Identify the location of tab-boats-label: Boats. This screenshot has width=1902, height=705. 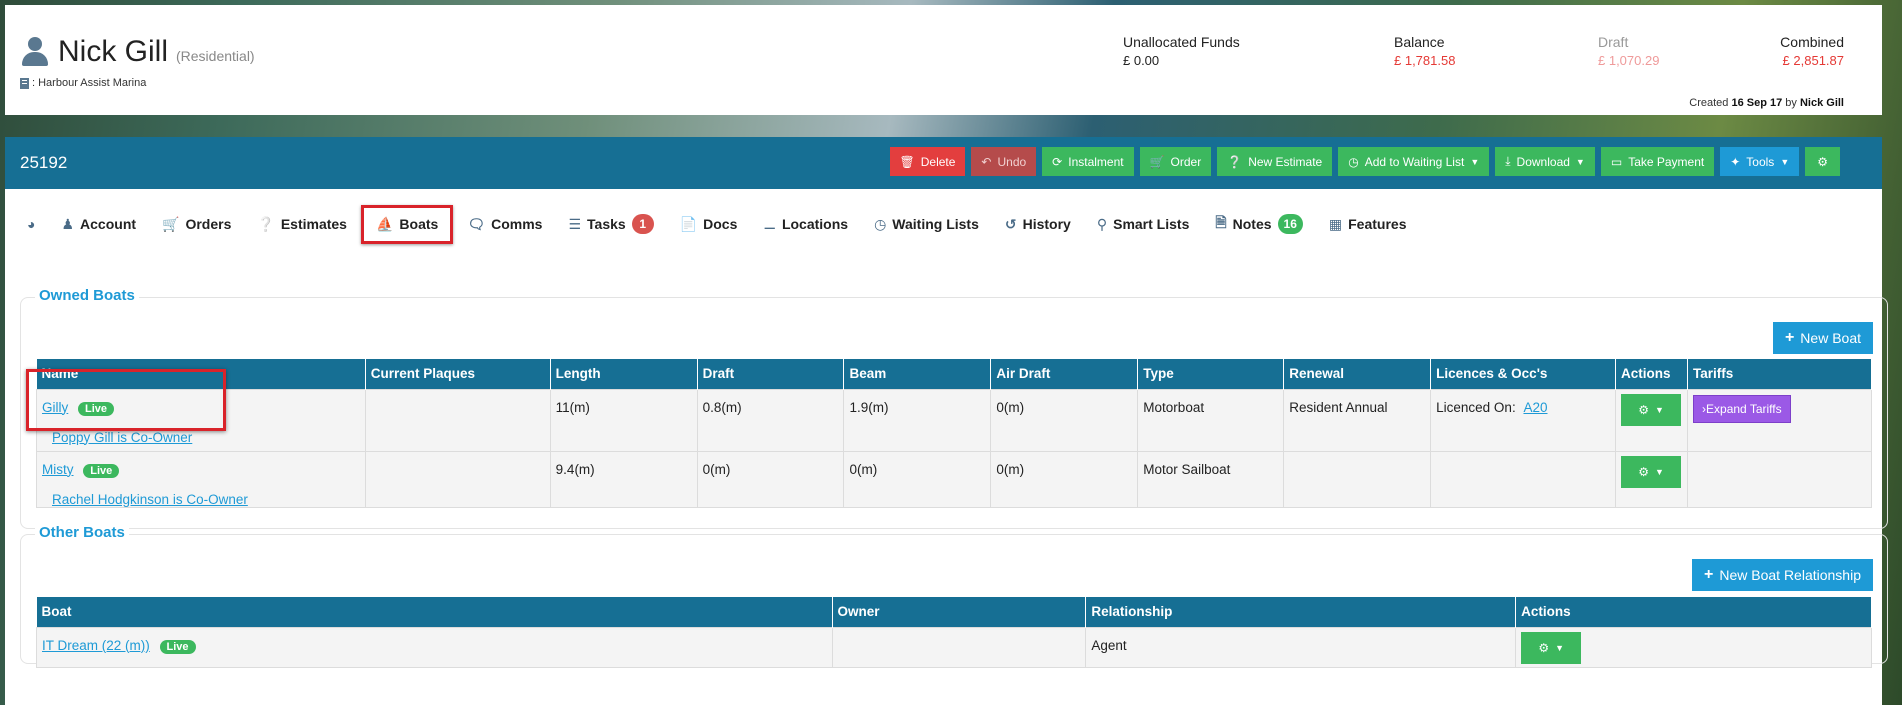
(419, 224).